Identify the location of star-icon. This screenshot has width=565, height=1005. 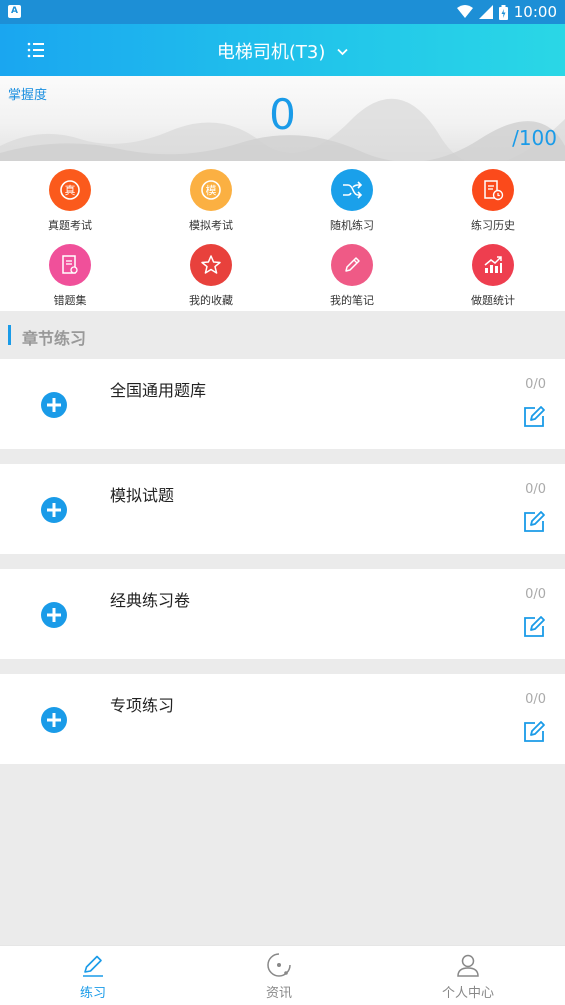
(211, 265).